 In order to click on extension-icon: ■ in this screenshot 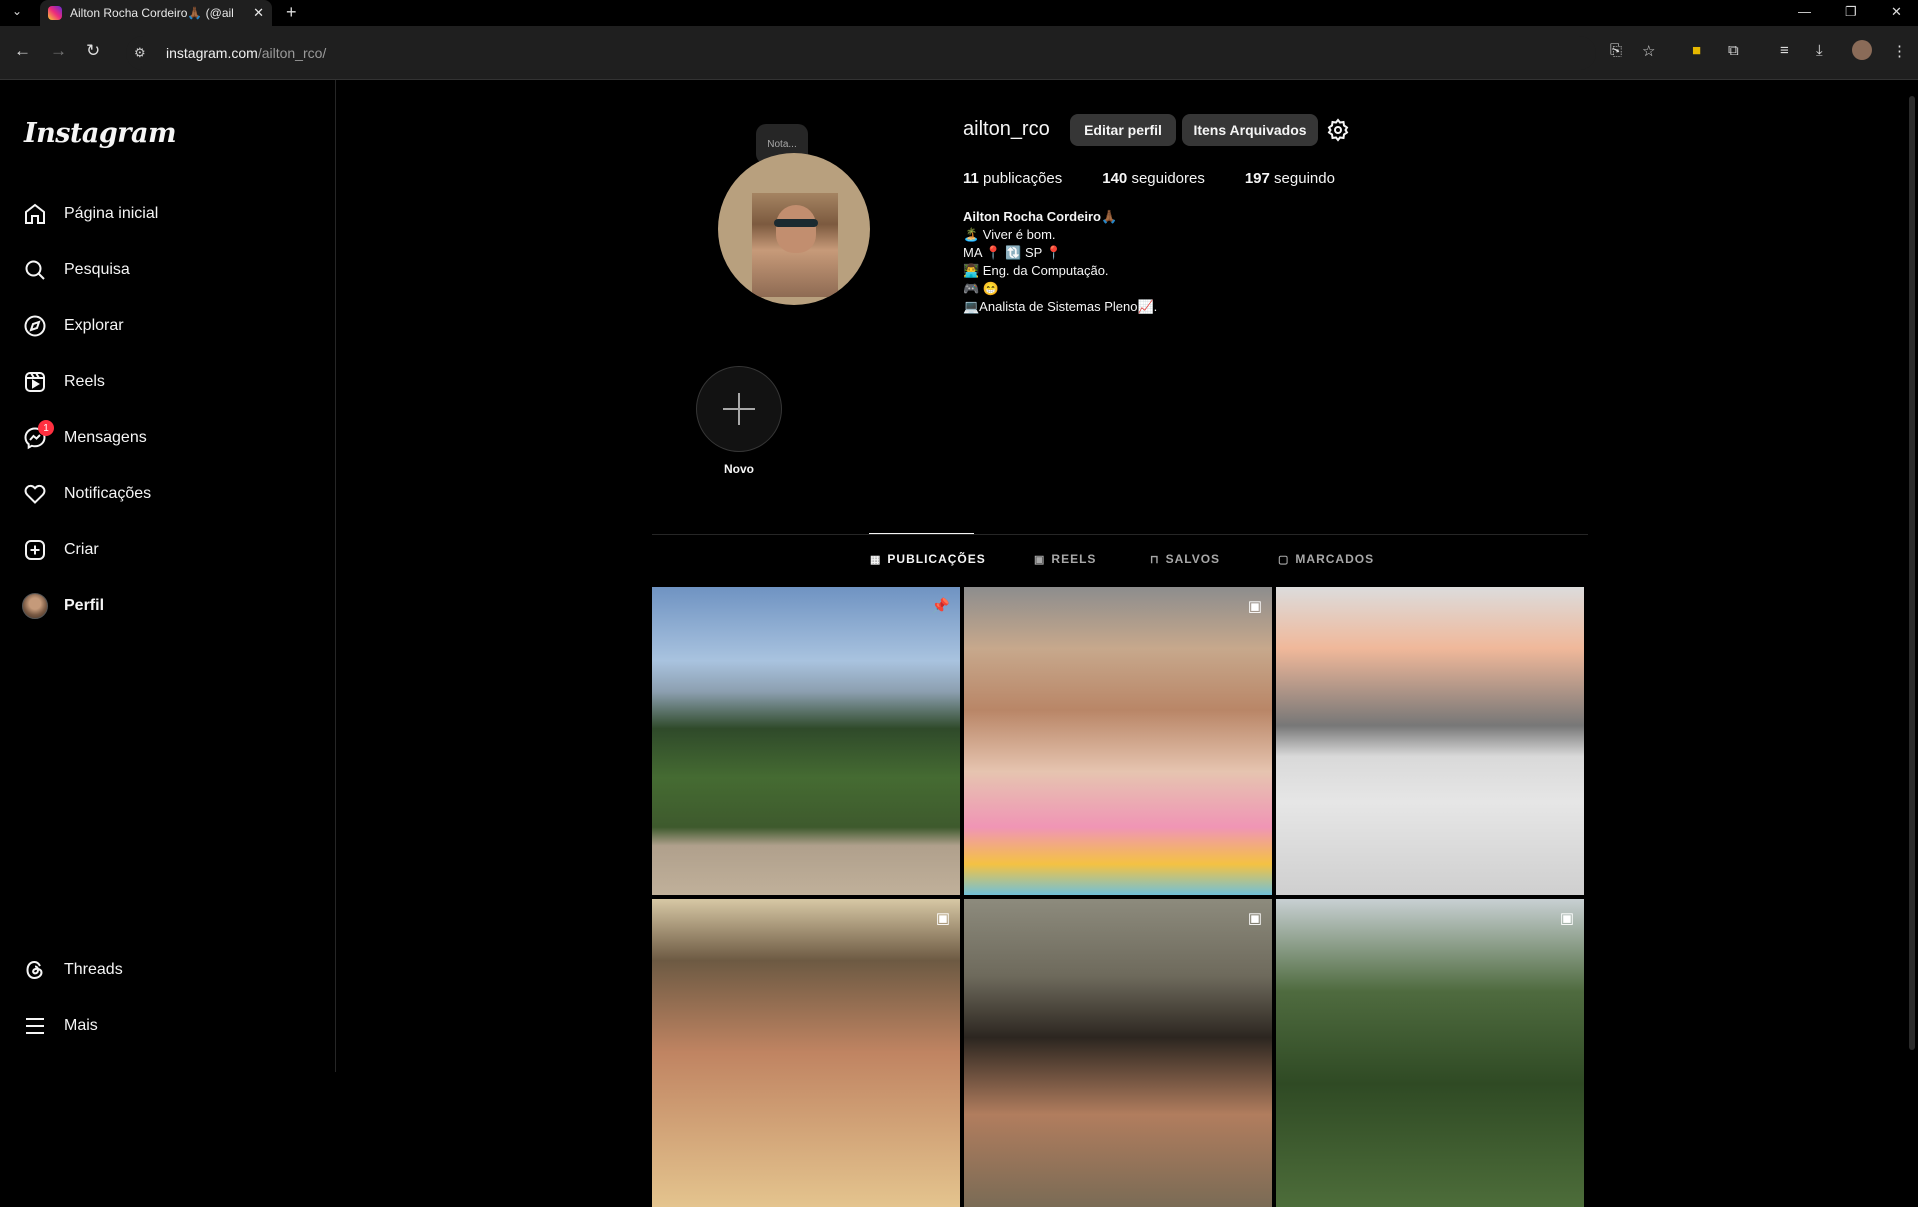, I will do `click(1696, 50)`.